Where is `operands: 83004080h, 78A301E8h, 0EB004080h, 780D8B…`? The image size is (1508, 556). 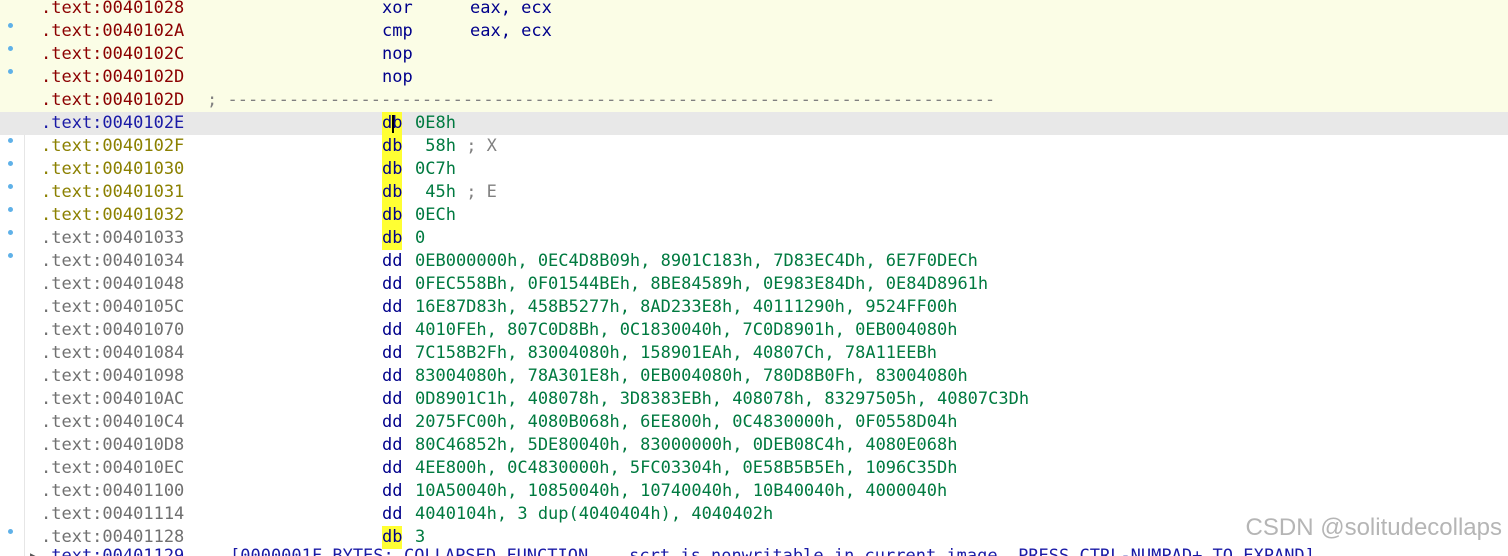 operands: 83004080h, 78A301E8h, 0EB004080h, 780D8B… is located at coordinates (691, 376).